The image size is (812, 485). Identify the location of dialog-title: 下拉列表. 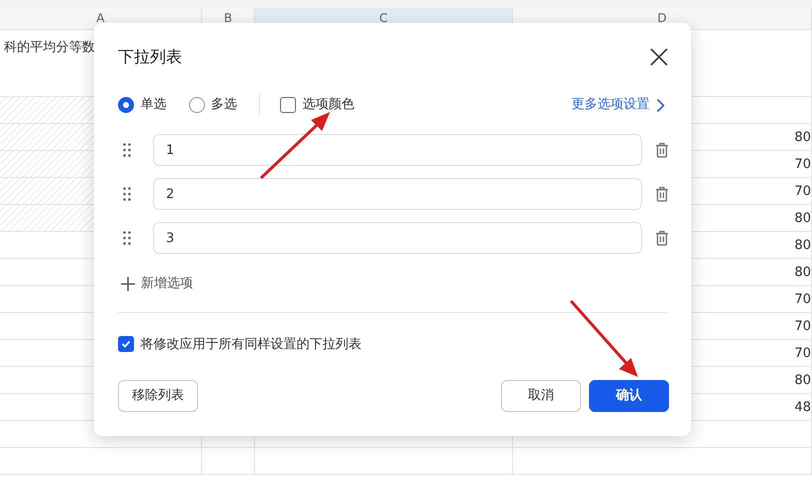
(150, 57).